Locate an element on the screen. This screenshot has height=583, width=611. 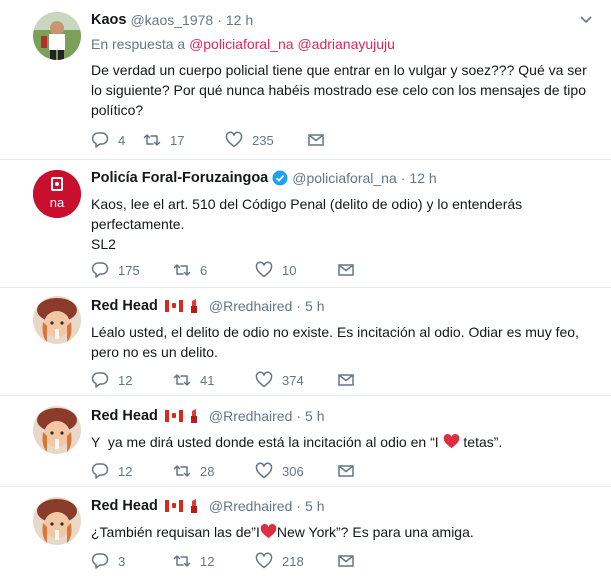
reply-user-link: @adrianayujuju is located at coordinates (346, 44).